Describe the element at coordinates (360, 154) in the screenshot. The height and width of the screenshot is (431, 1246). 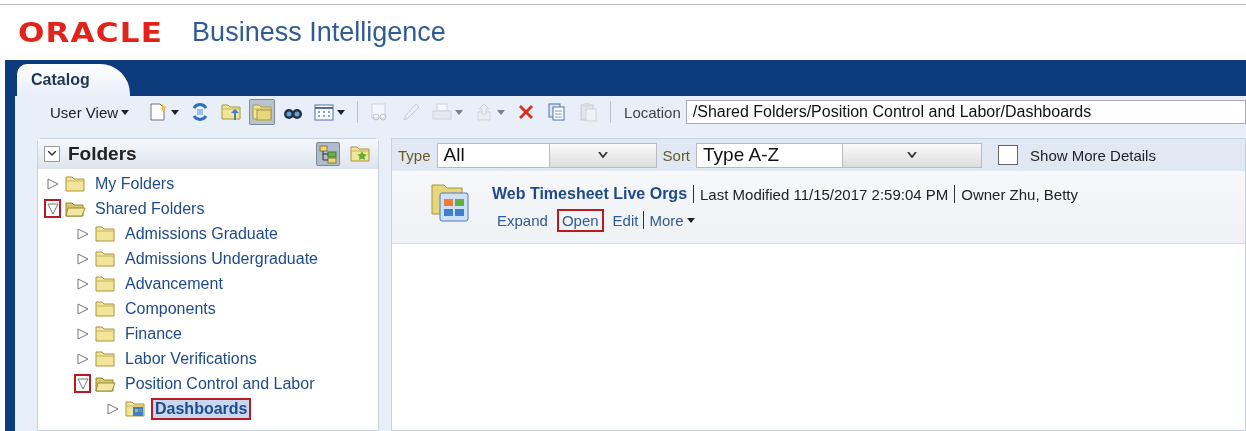
I see `folder-star-icon` at that location.